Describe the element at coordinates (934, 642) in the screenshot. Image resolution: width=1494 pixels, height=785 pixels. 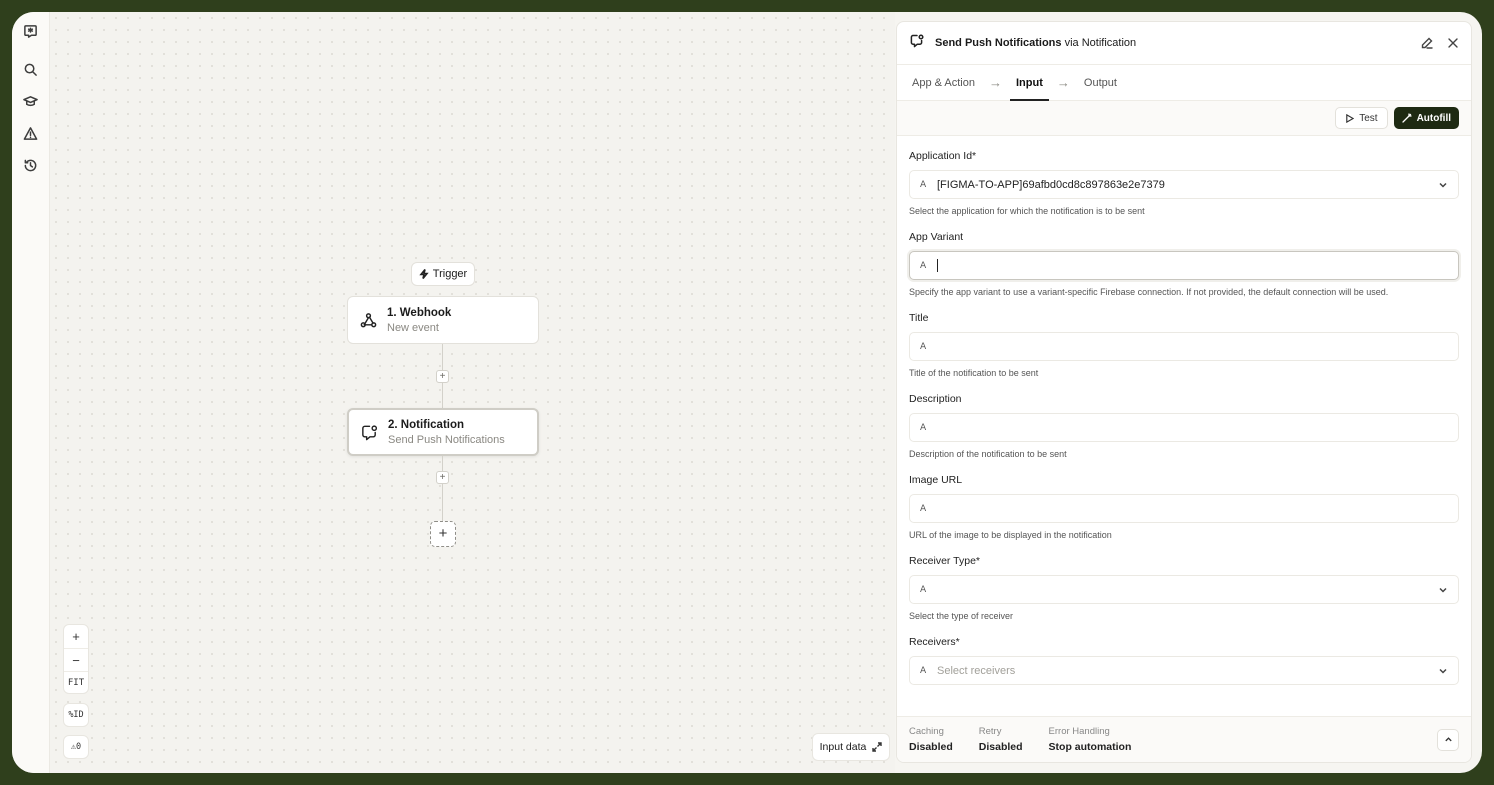
I see `field-label: Receivers*` at that location.